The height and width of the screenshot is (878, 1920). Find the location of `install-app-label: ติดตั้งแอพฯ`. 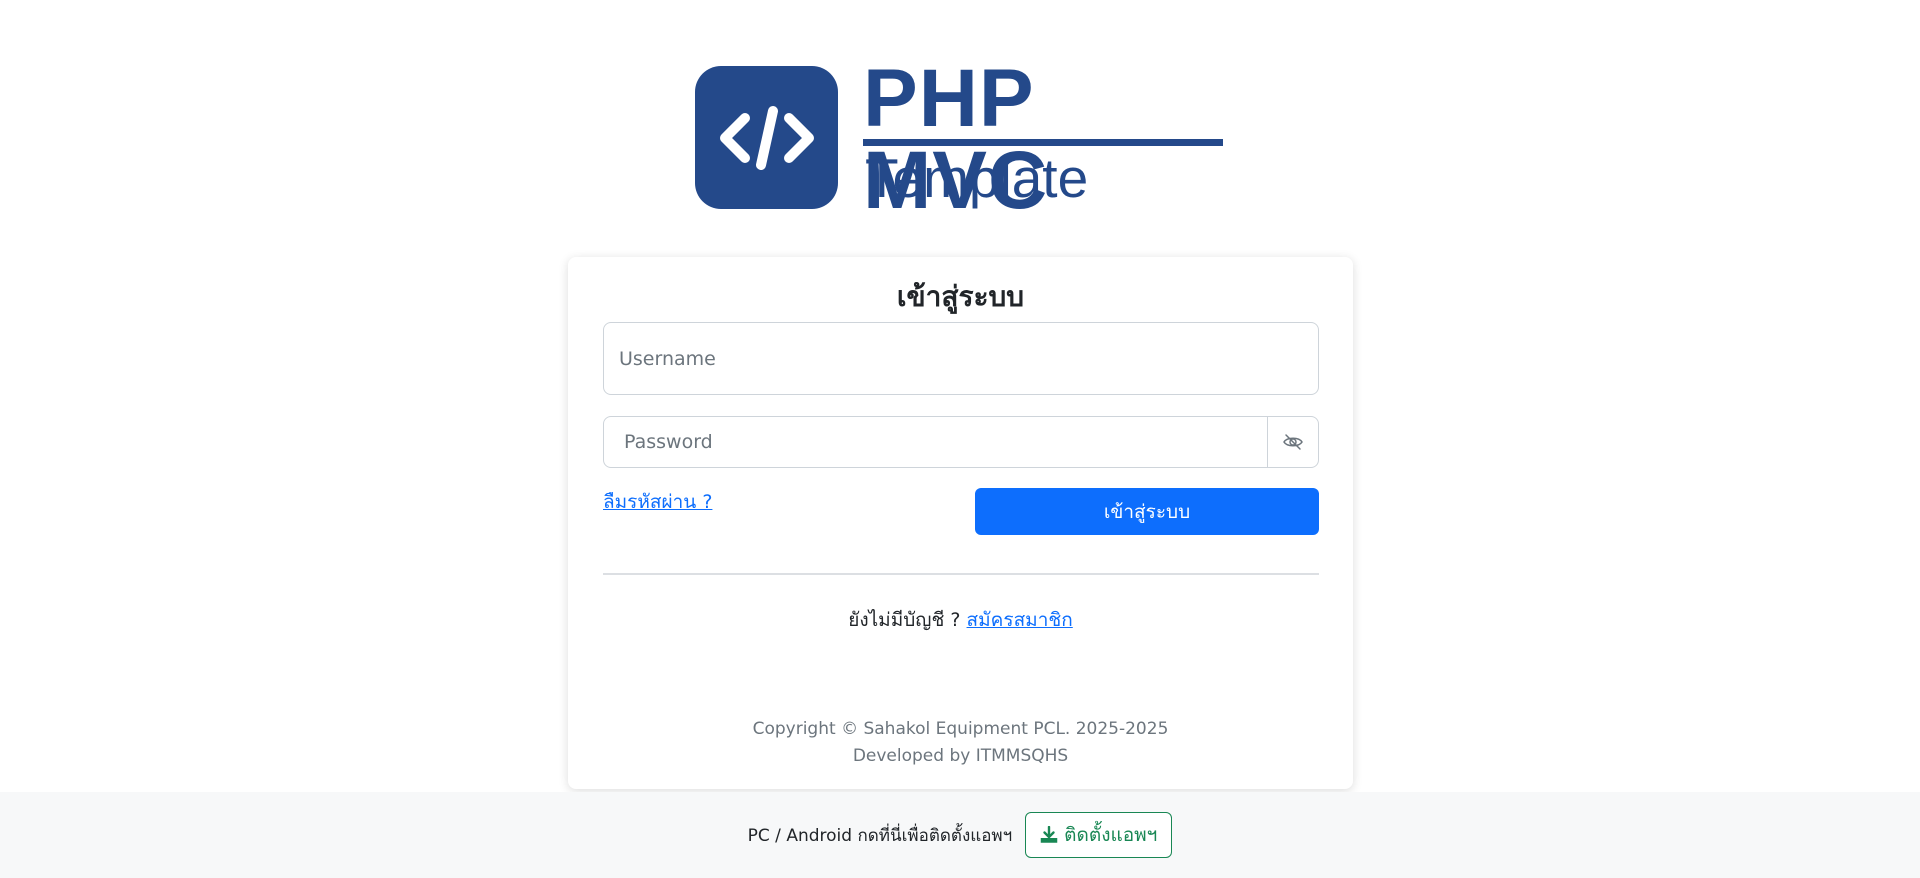

install-app-label: ติดตั้งแอพฯ is located at coordinates (1111, 835).